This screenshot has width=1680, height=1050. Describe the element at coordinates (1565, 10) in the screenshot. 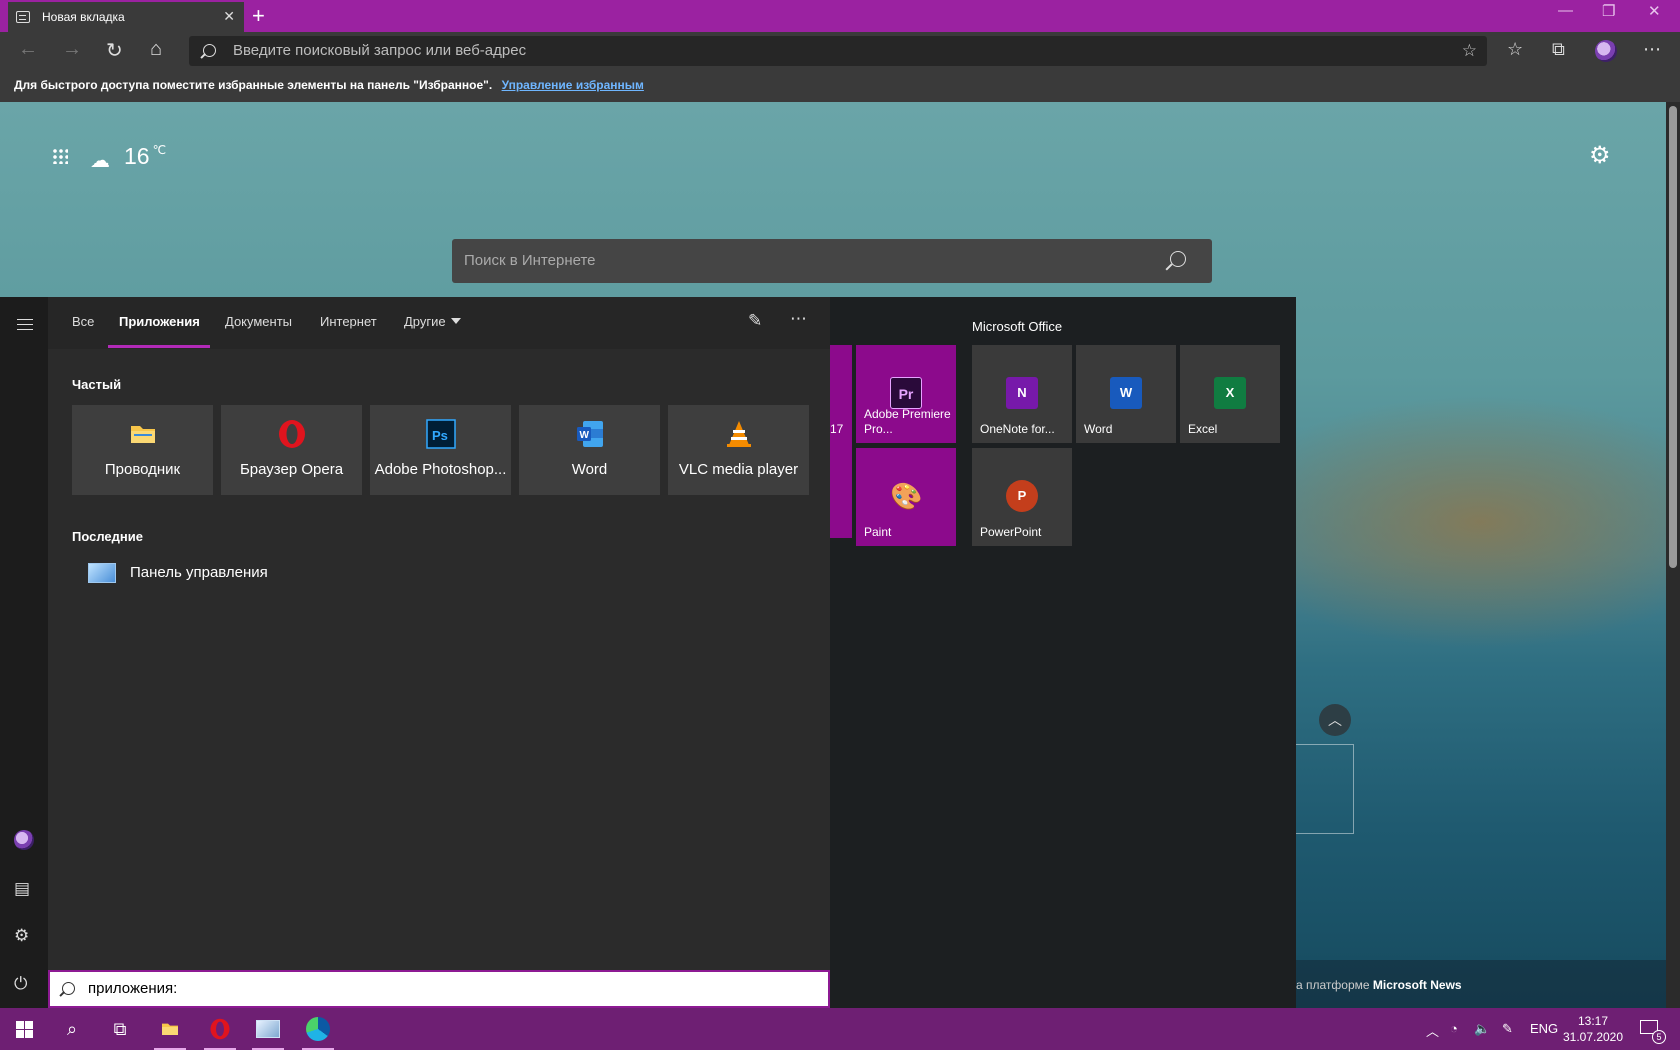

I see `minimize-icon: —` at that location.